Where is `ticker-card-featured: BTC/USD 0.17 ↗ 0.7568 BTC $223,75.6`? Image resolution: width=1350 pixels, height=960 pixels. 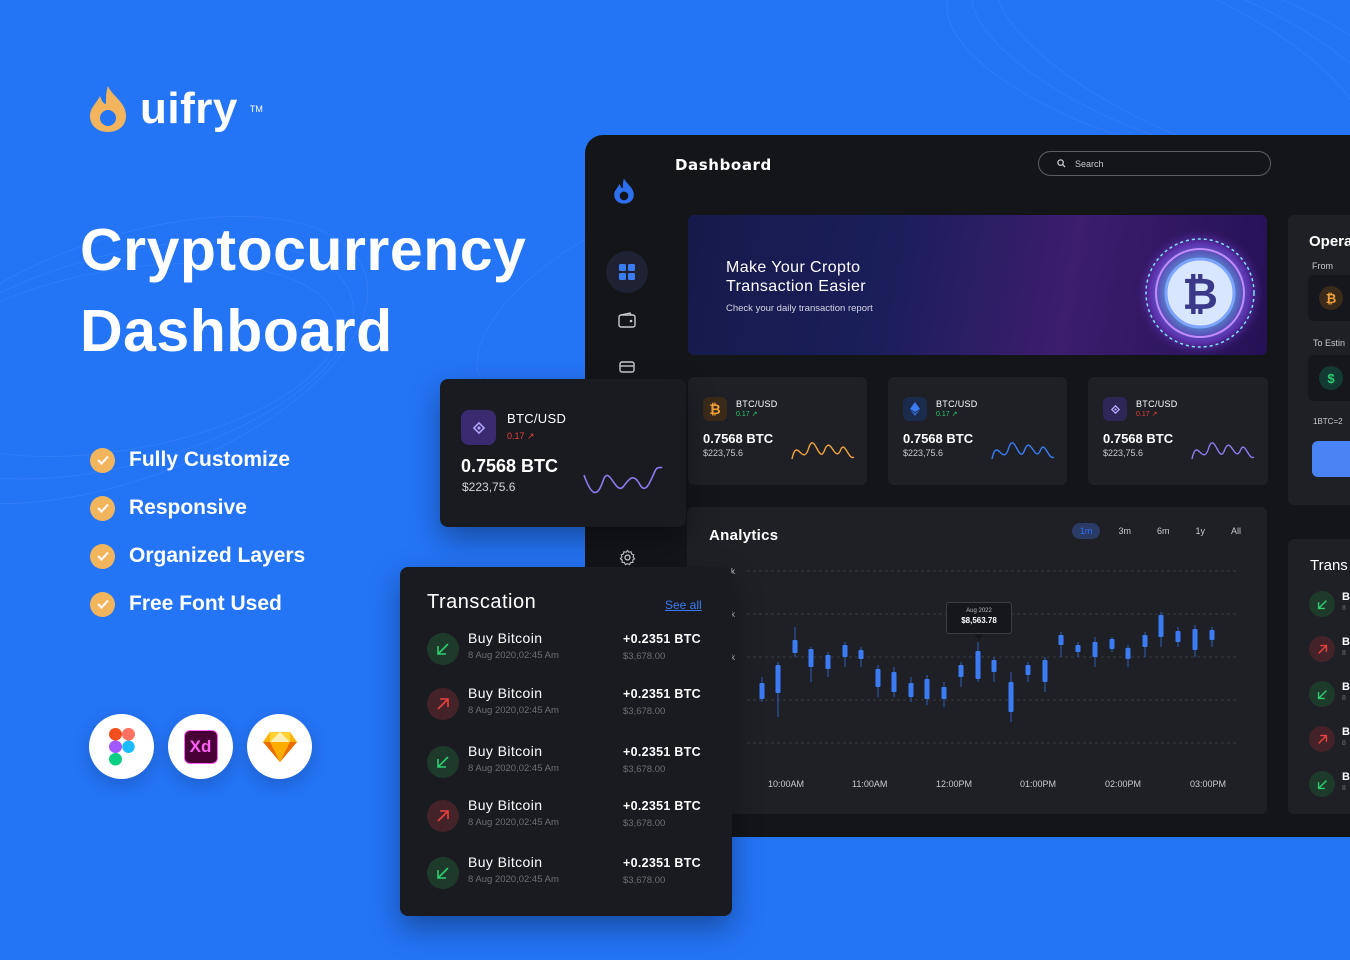 ticker-card-featured: BTC/USD 0.17 ↗ 0.7568 BTC $223,75.6 is located at coordinates (563, 453).